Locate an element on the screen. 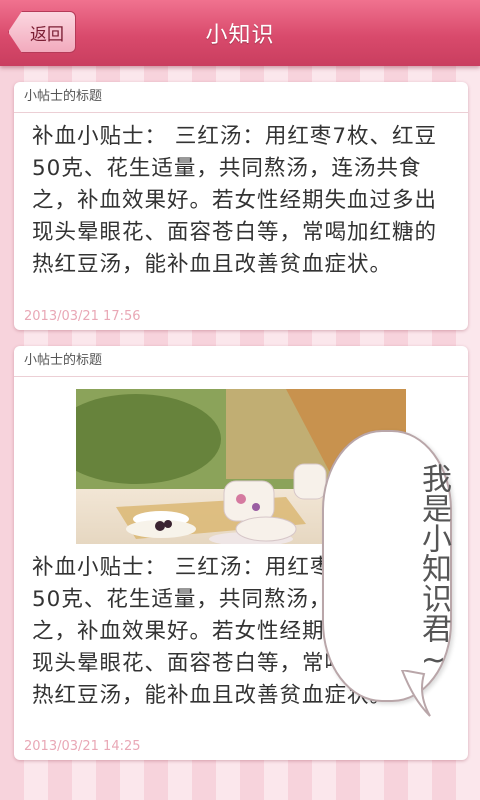  tip-timestamp: 2013/03/21 17:56 is located at coordinates (82, 316).